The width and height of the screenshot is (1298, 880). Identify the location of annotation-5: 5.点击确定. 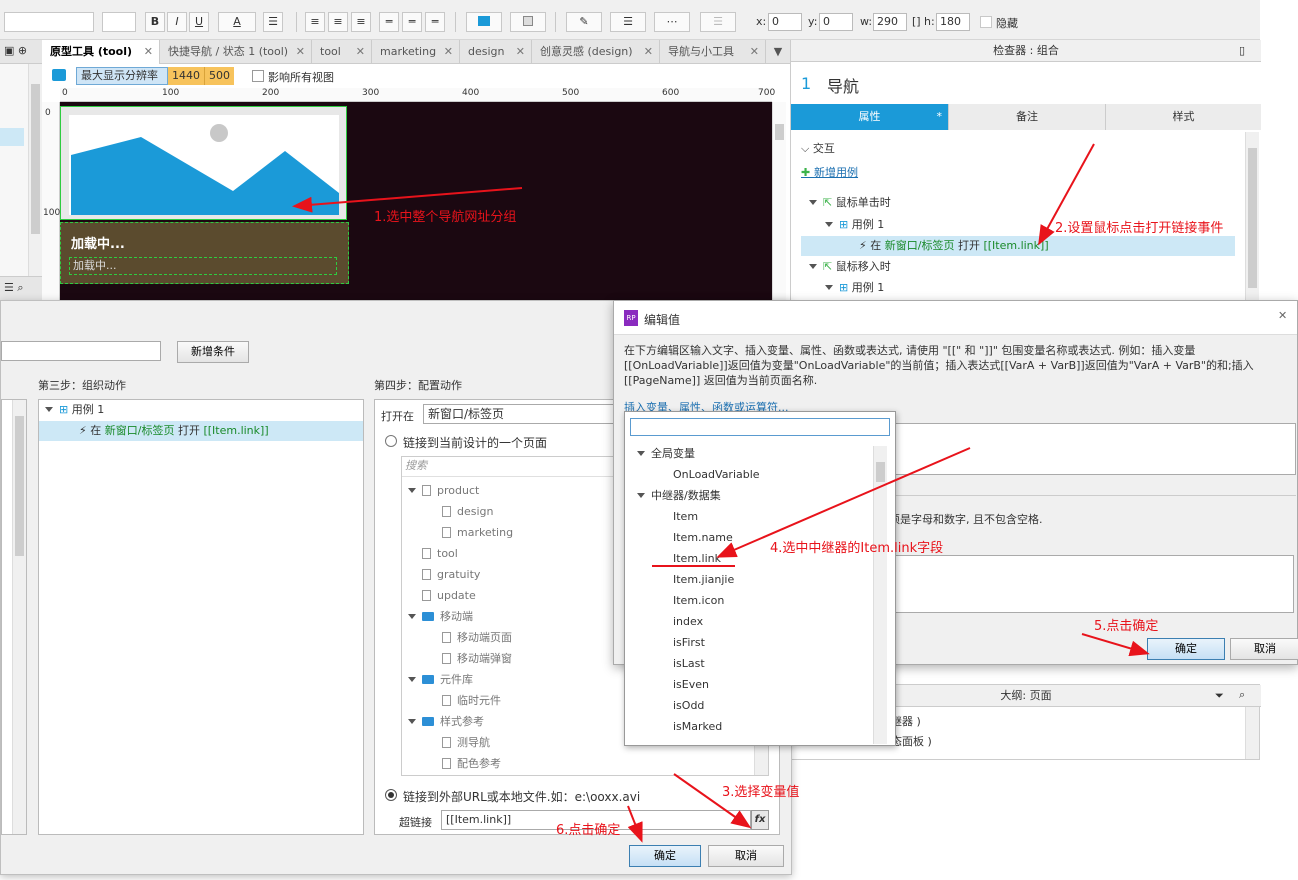
(1126, 626).